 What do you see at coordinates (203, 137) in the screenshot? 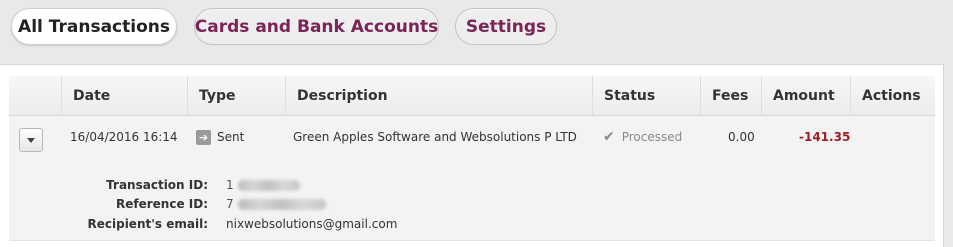
I see `arrow-right-icon: ➔` at bounding box center [203, 137].